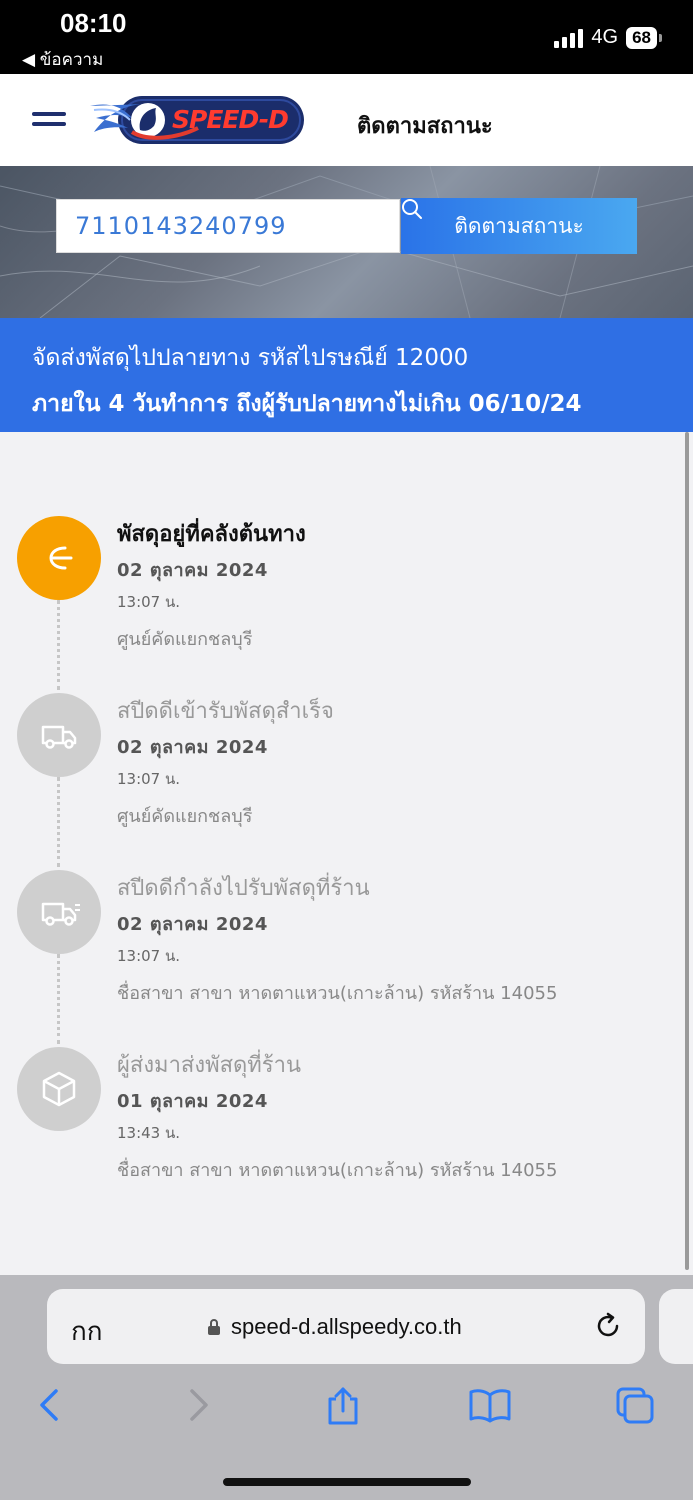 This screenshot has height=1500, width=693. What do you see at coordinates (347, 1482) in the screenshot?
I see `home-indicator` at bounding box center [347, 1482].